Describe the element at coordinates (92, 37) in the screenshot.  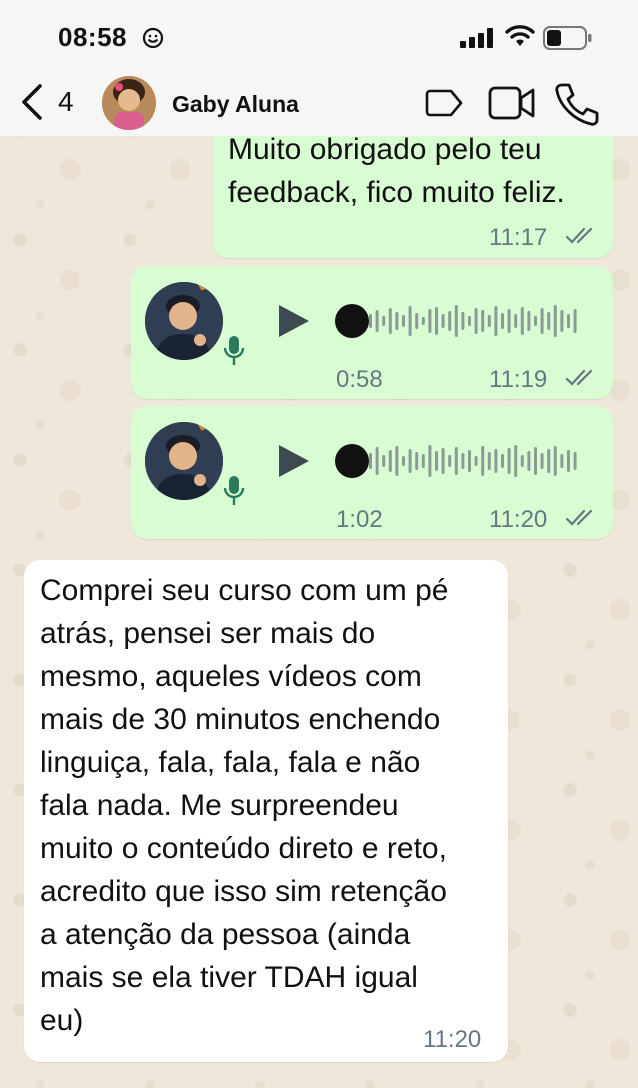
I see `status-time: 08:58` at that location.